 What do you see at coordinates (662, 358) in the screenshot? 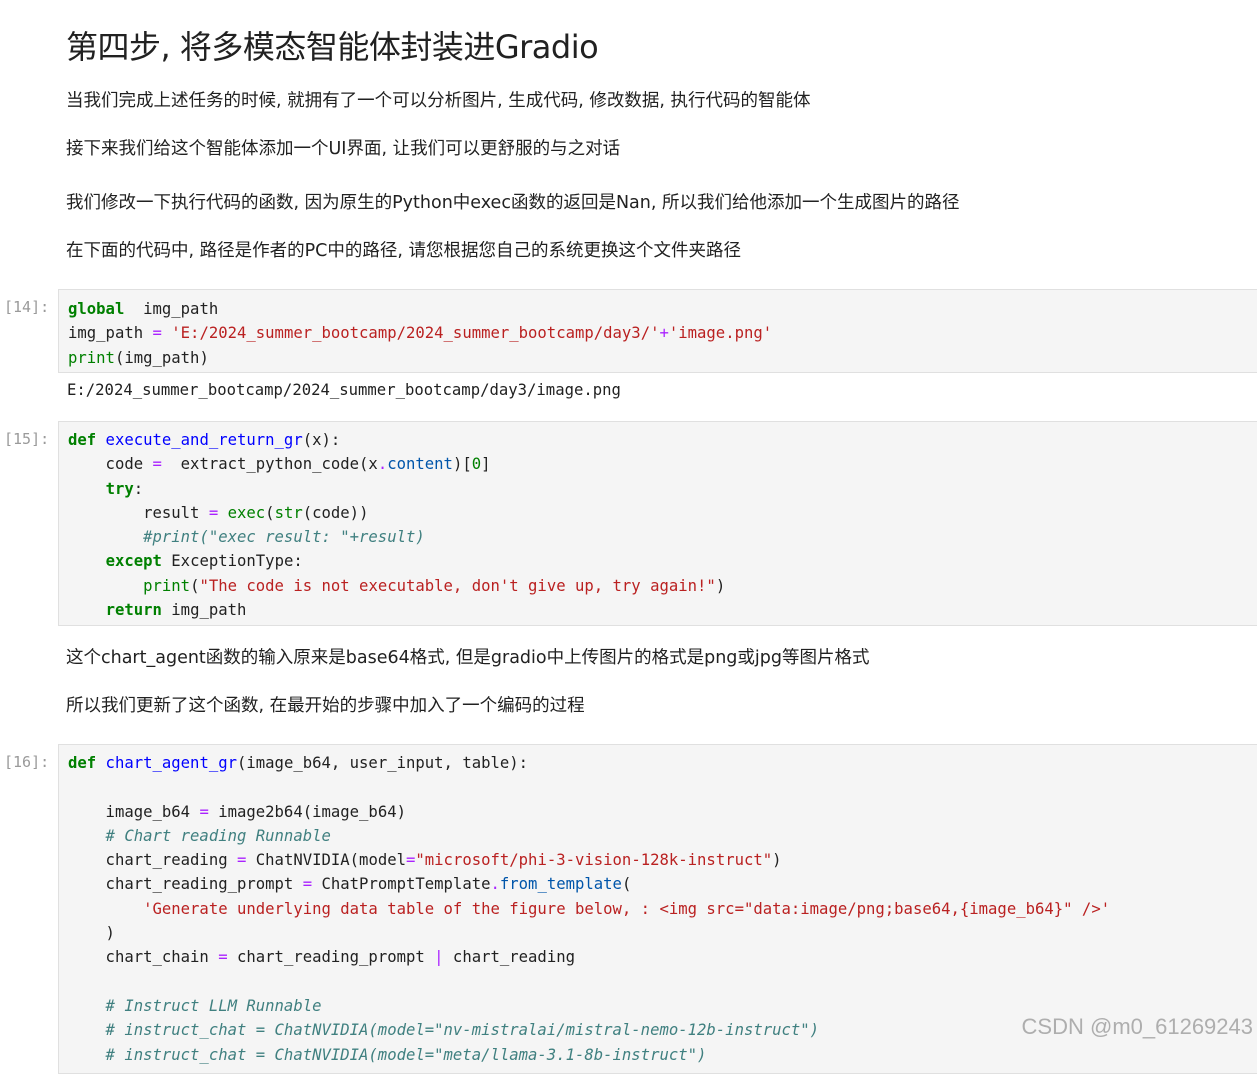
I see `code-line: print(img_path)` at bounding box center [662, 358].